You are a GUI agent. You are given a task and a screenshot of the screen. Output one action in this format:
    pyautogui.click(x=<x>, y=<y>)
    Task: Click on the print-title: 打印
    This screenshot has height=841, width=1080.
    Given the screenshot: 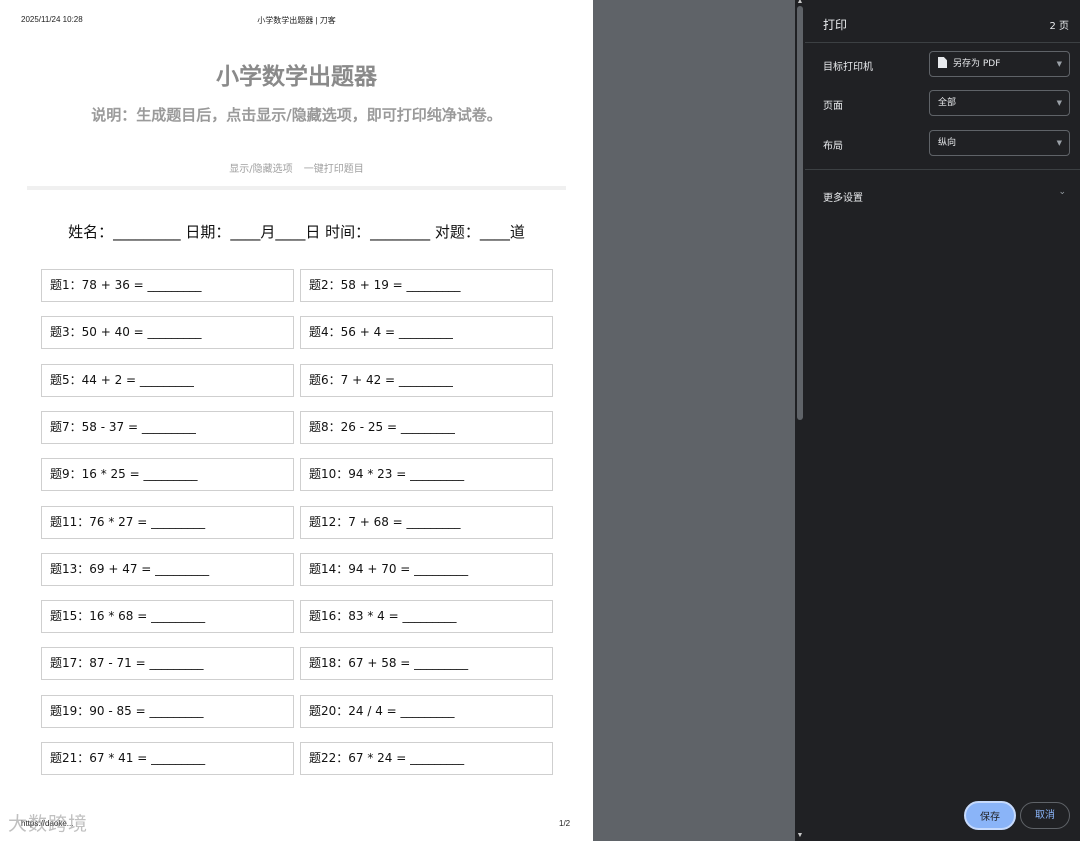 What is the action you would take?
    pyautogui.click(x=835, y=25)
    